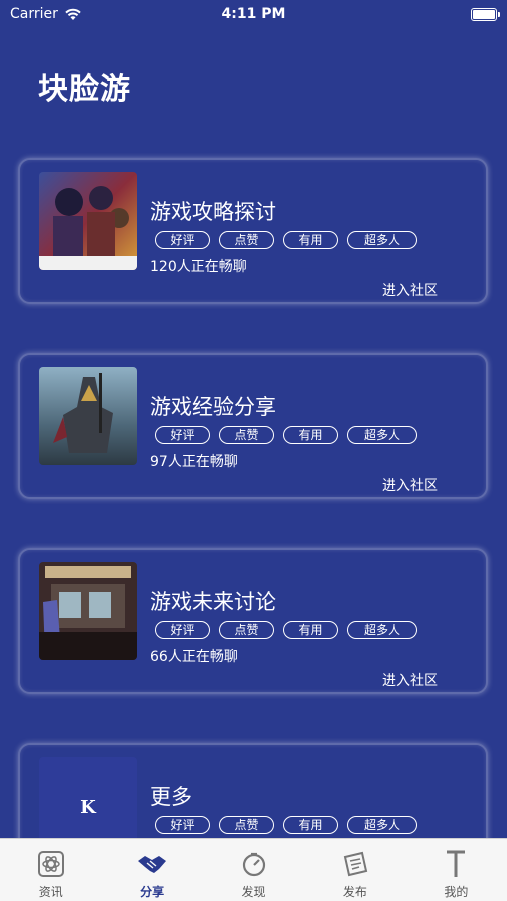 The width and height of the screenshot is (507, 901). Describe the element at coordinates (213, 212) in the screenshot. I see `card-title: 游戏攻略探讨` at that location.